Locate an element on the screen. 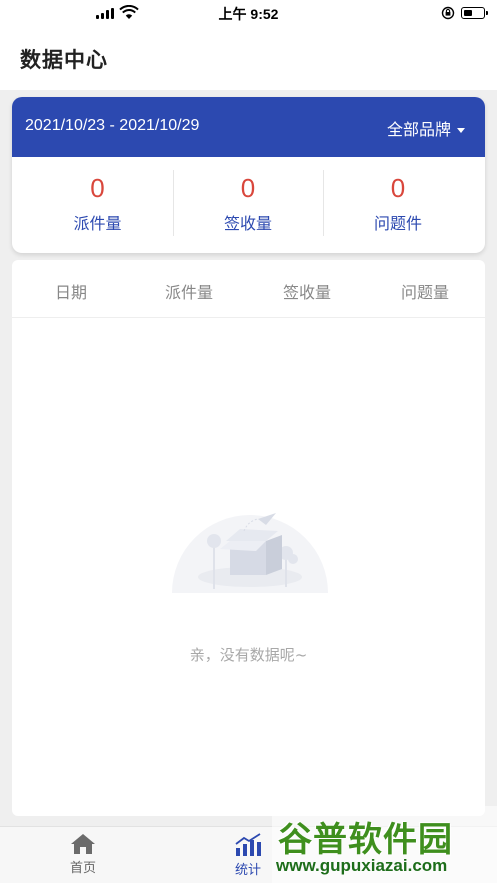 The width and height of the screenshot is (497, 883). date-range-picker: 2021/10/23 - 2021/10/29 is located at coordinates (112, 126).